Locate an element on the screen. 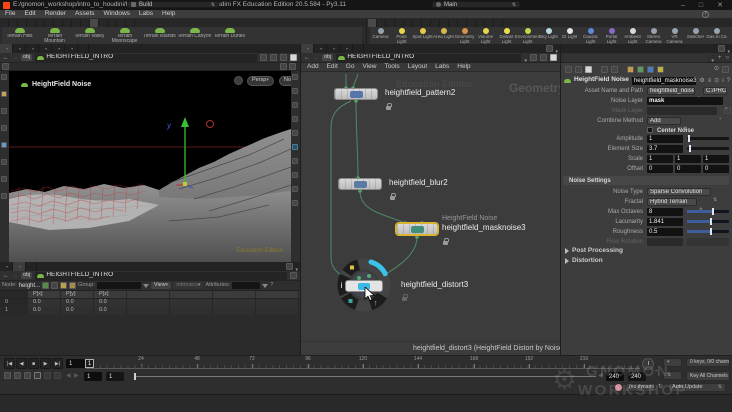 This screenshot has width=732, height=412. display-option-icon is located at coordinates (295, 77).